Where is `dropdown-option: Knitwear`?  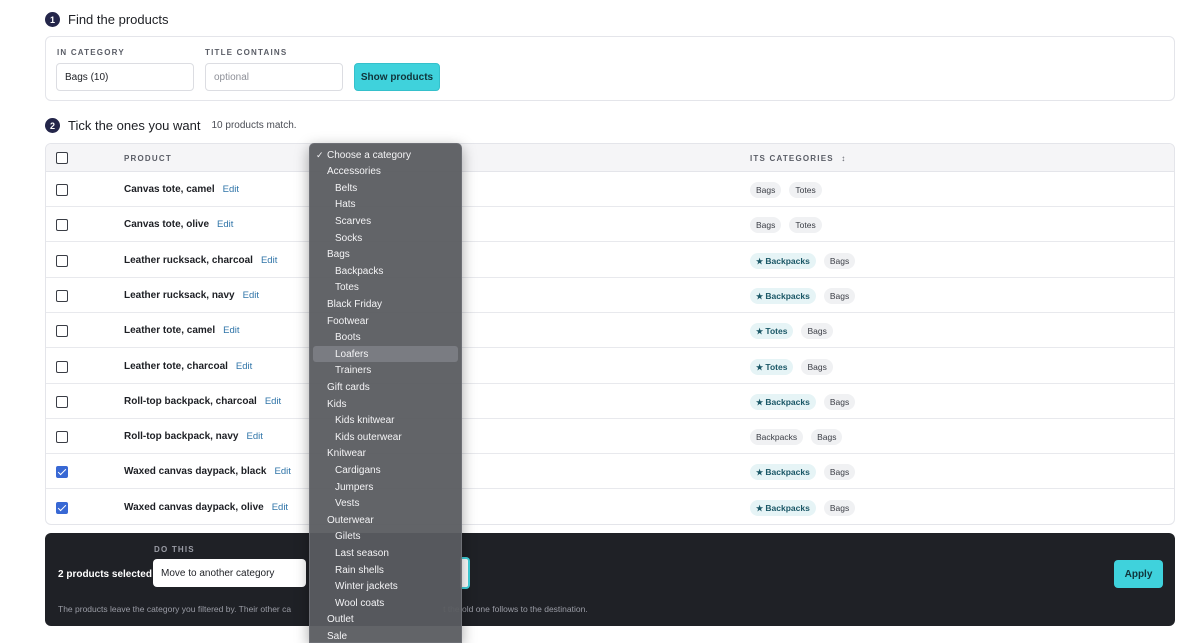 dropdown-option: Knitwear is located at coordinates (385, 454).